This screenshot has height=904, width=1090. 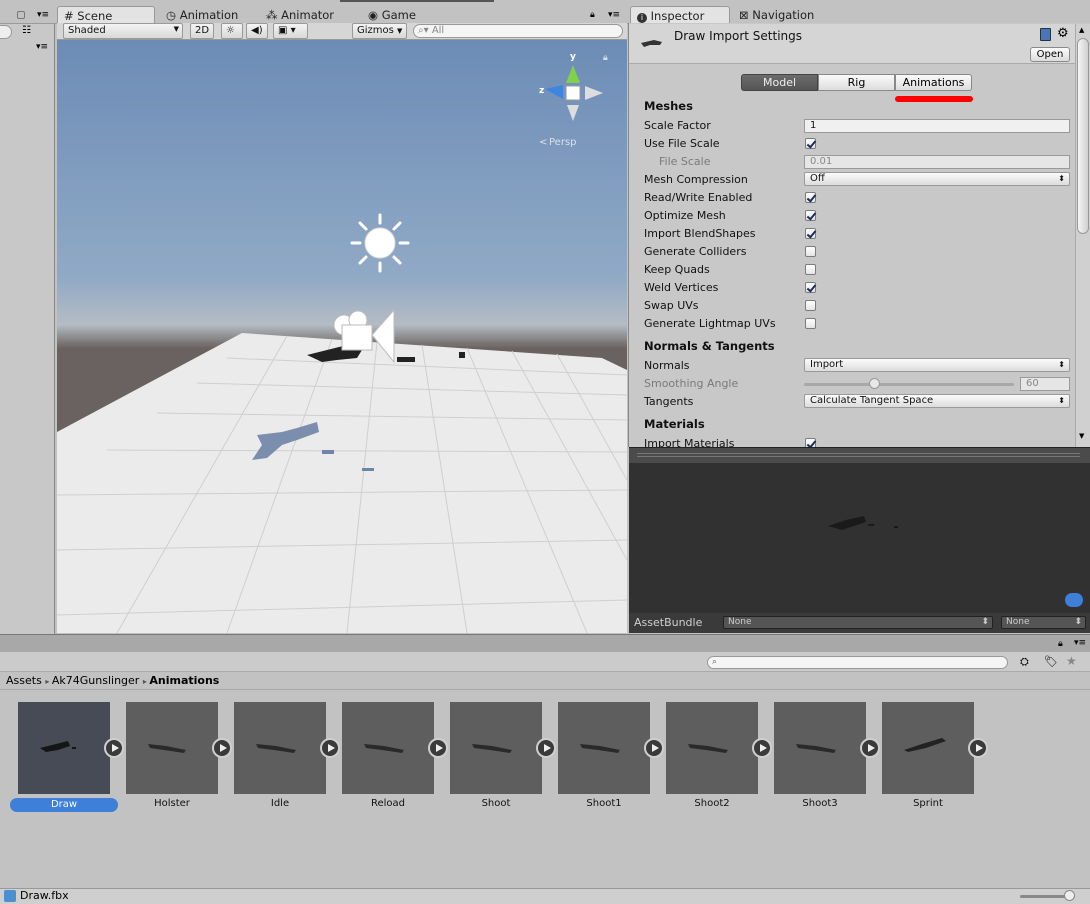 I want to click on assetbundle-variant-value: None, so click(x=1018, y=622).